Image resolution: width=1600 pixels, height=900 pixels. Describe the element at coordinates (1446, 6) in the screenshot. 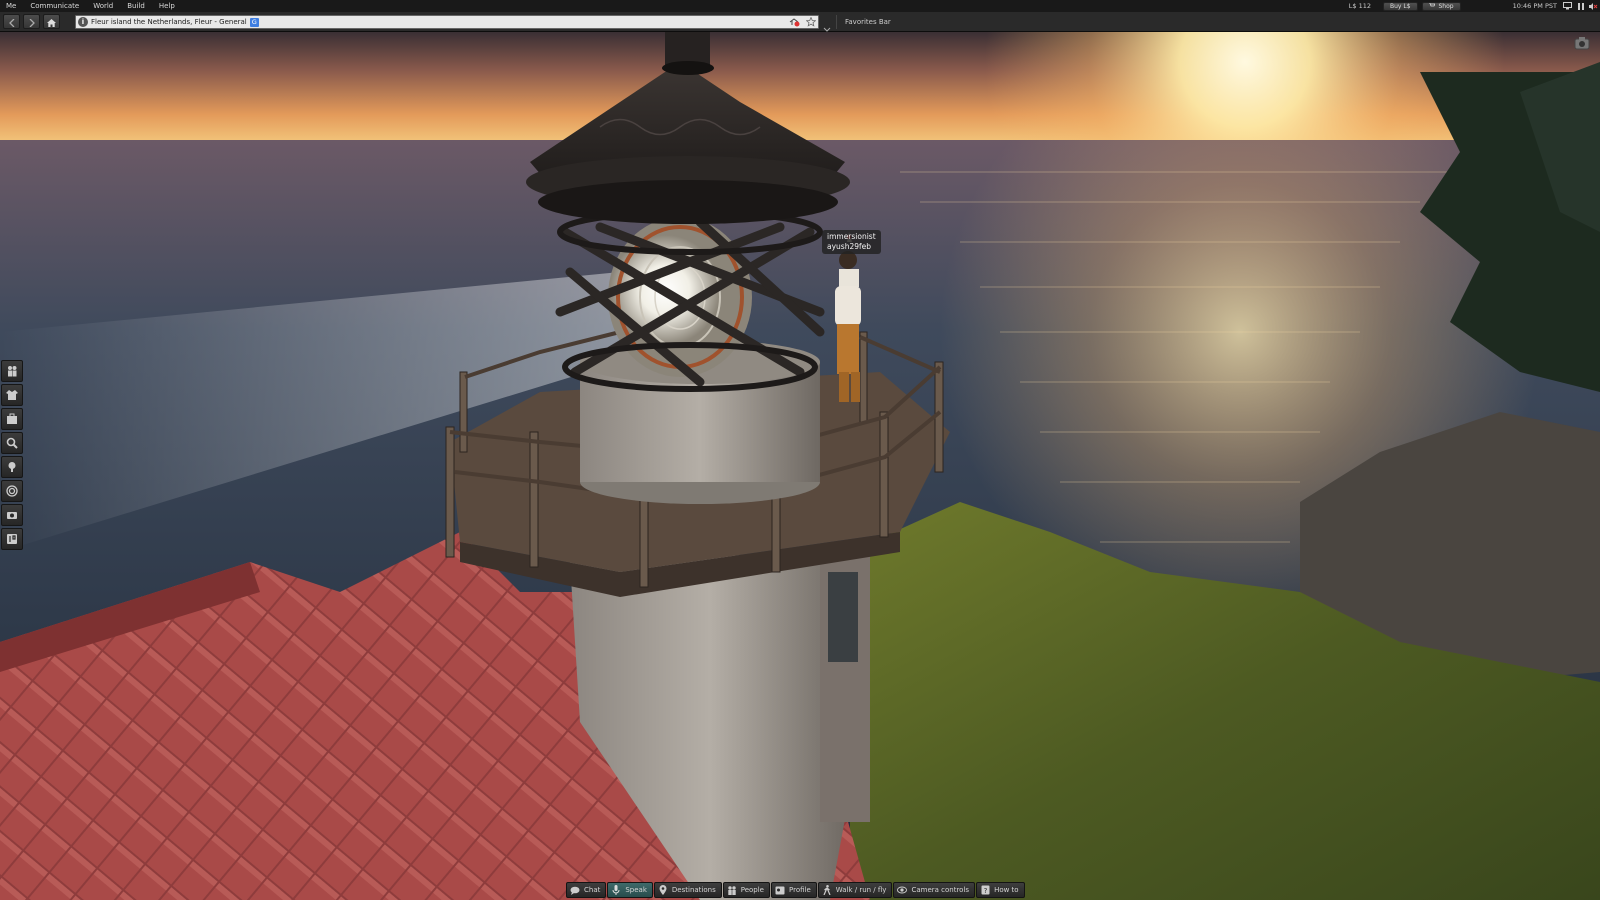

I see `shop-label: Shop` at that location.